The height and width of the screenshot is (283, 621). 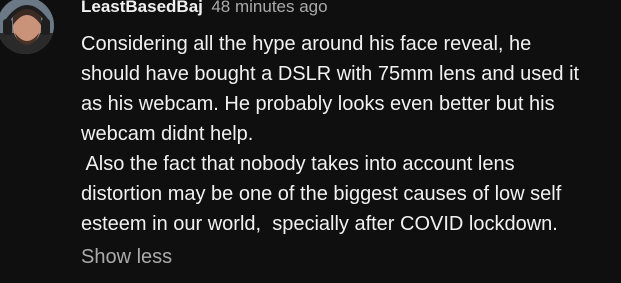 What do you see at coordinates (269, 8) in the screenshot?
I see `comment-timestamp: 48 minutes ago` at bounding box center [269, 8].